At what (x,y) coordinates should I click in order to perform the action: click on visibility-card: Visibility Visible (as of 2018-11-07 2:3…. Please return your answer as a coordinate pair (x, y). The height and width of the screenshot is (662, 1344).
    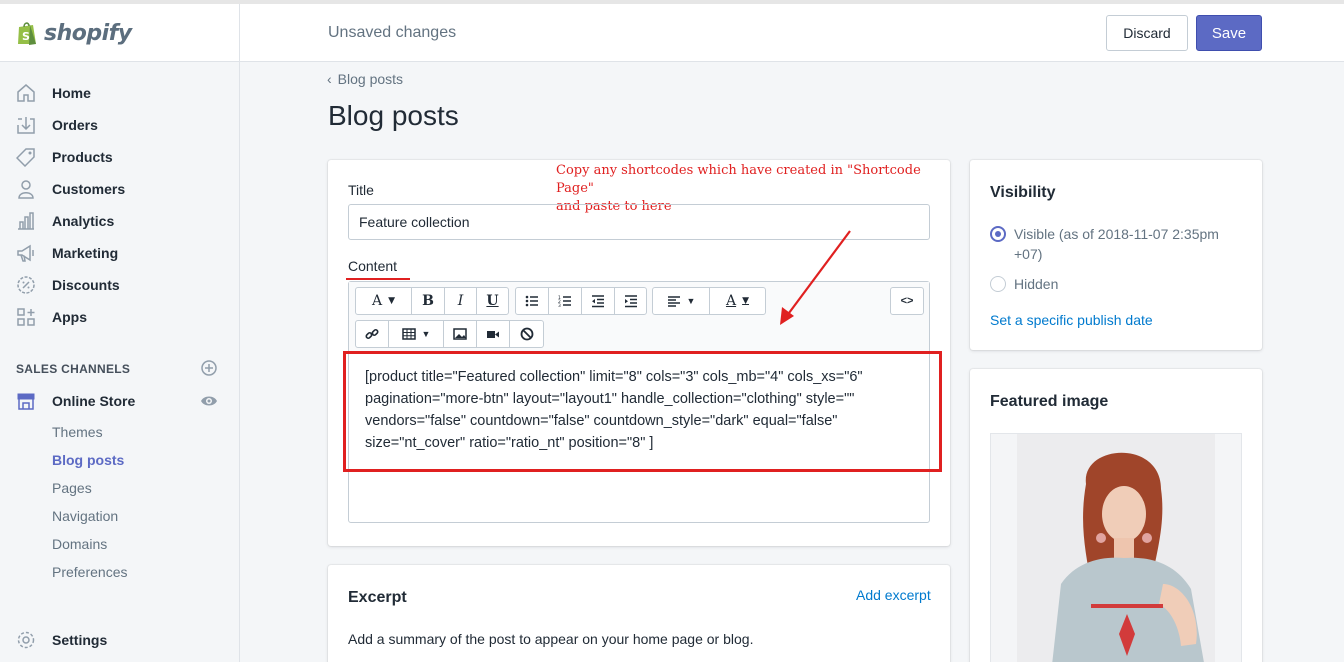
    Looking at the image, I should click on (1116, 255).